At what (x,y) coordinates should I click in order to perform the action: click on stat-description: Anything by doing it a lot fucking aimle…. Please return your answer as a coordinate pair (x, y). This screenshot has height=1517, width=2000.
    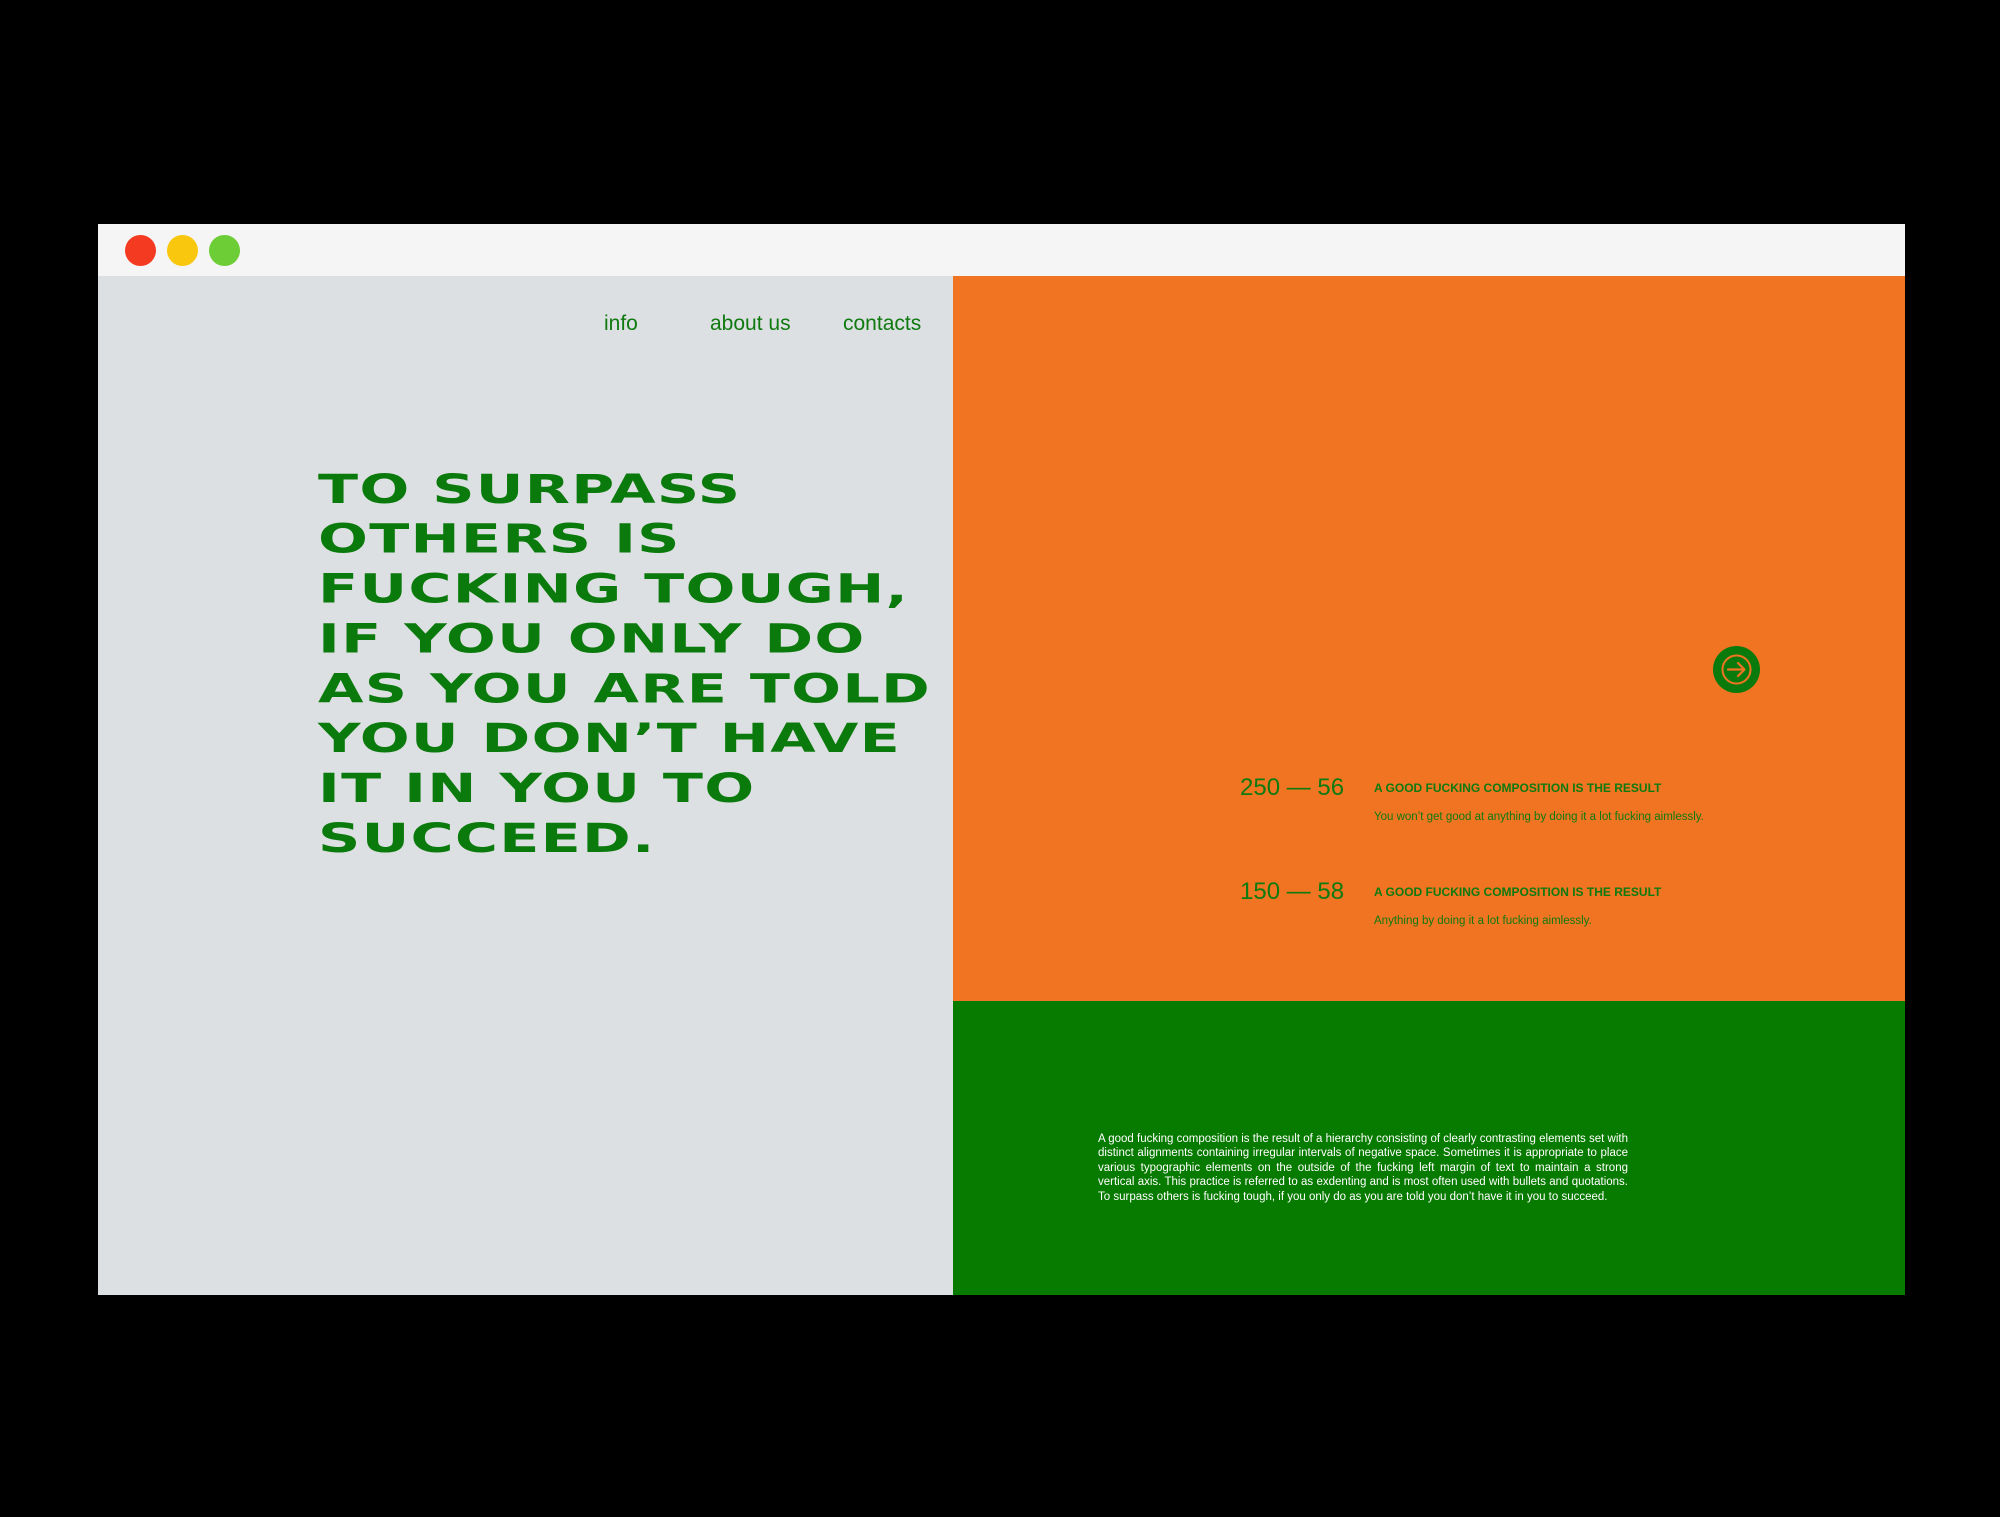
    Looking at the image, I should click on (1483, 921).